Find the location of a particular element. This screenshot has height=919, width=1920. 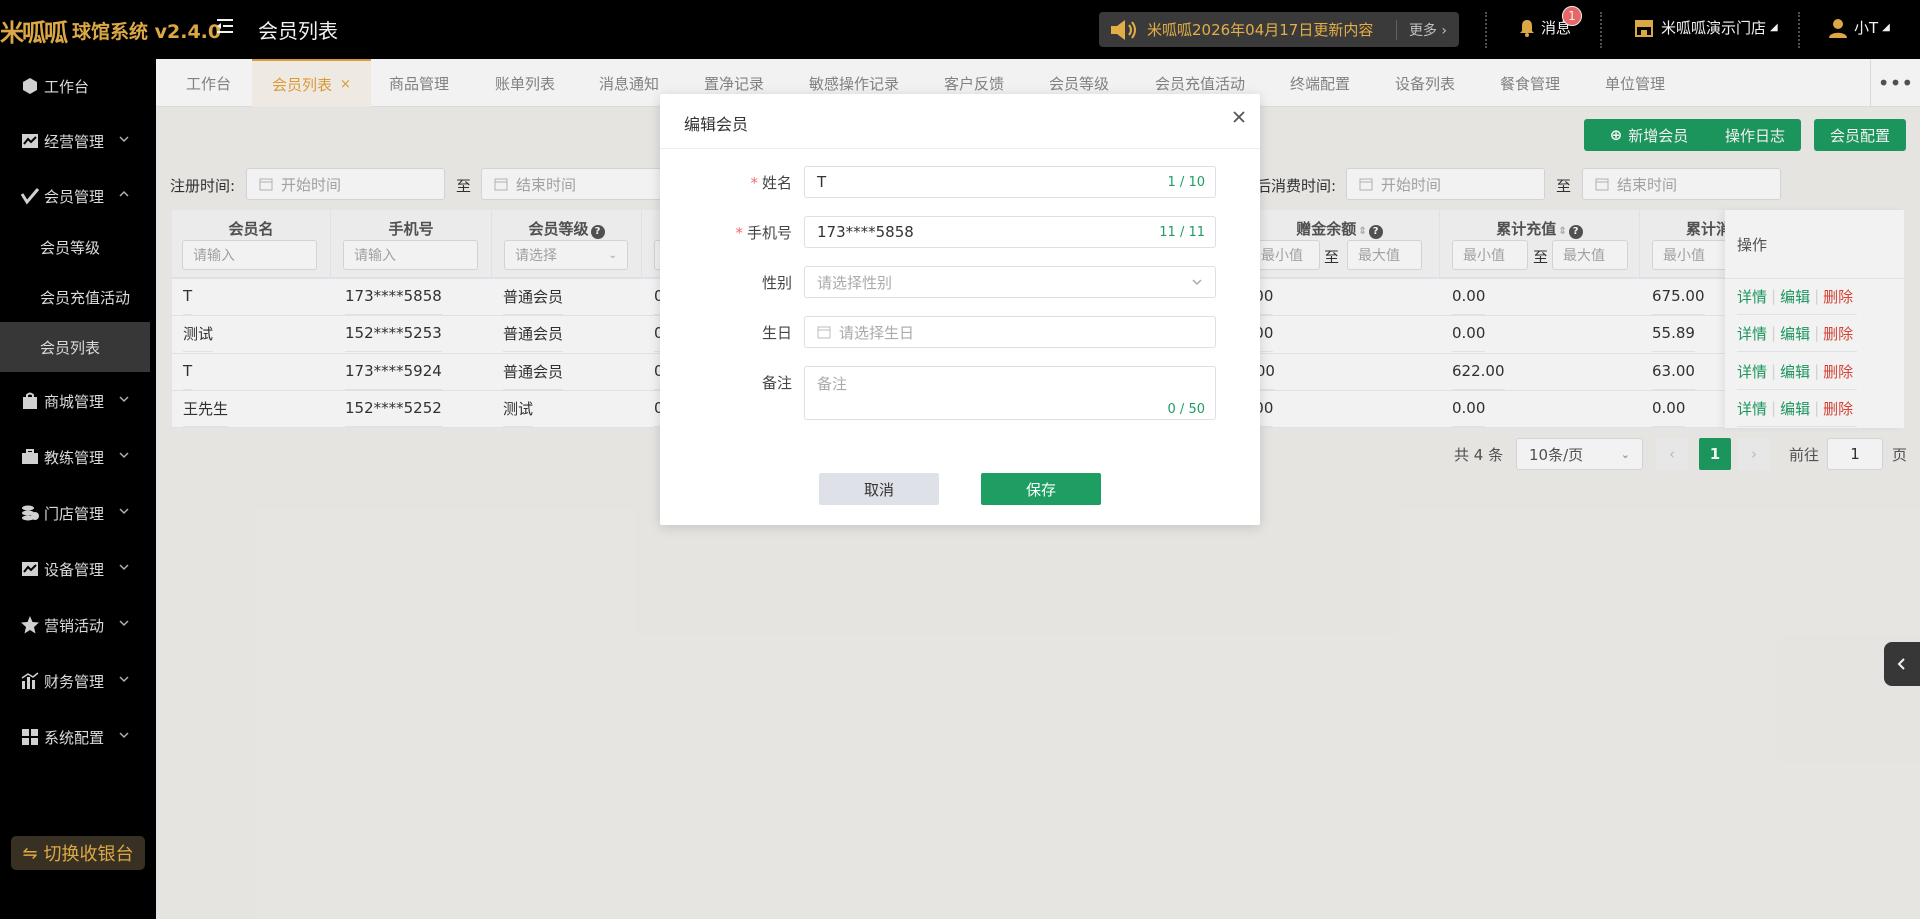

calendar-icon is located at coordinates (824, 332).